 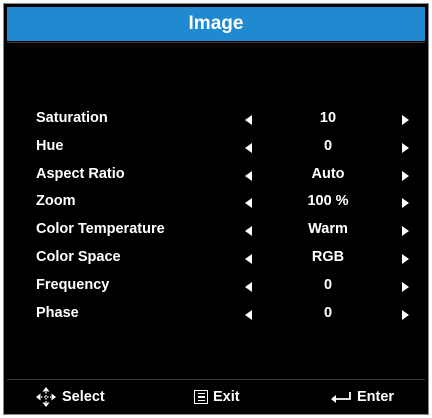 I want to click on setting-row-color-space: Color Space RGB, so click(x=216, y=259).